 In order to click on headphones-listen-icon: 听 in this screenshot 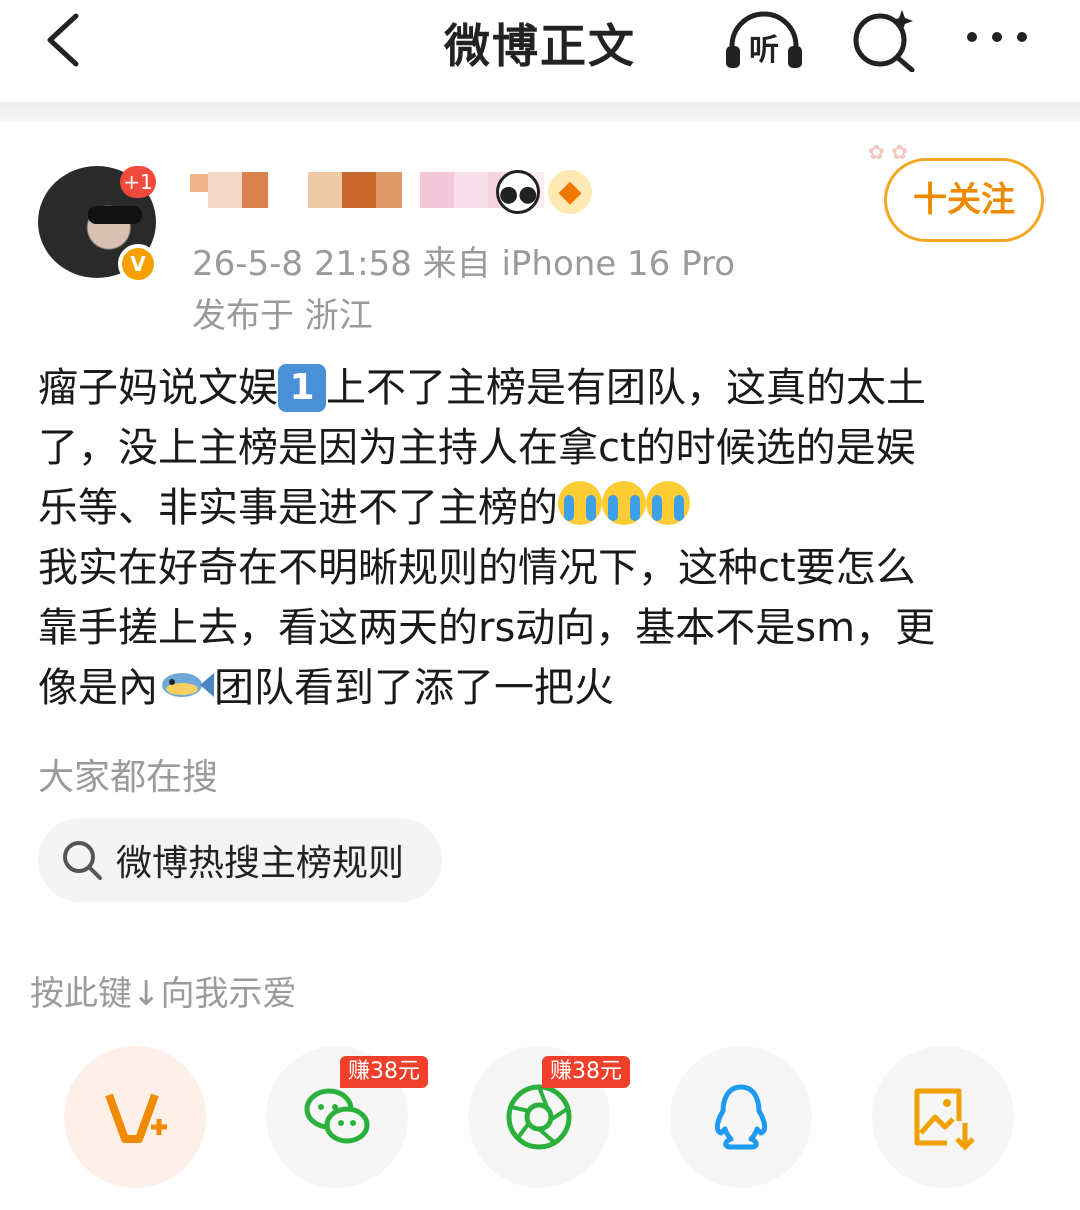, I will do `click(764, 40)`.